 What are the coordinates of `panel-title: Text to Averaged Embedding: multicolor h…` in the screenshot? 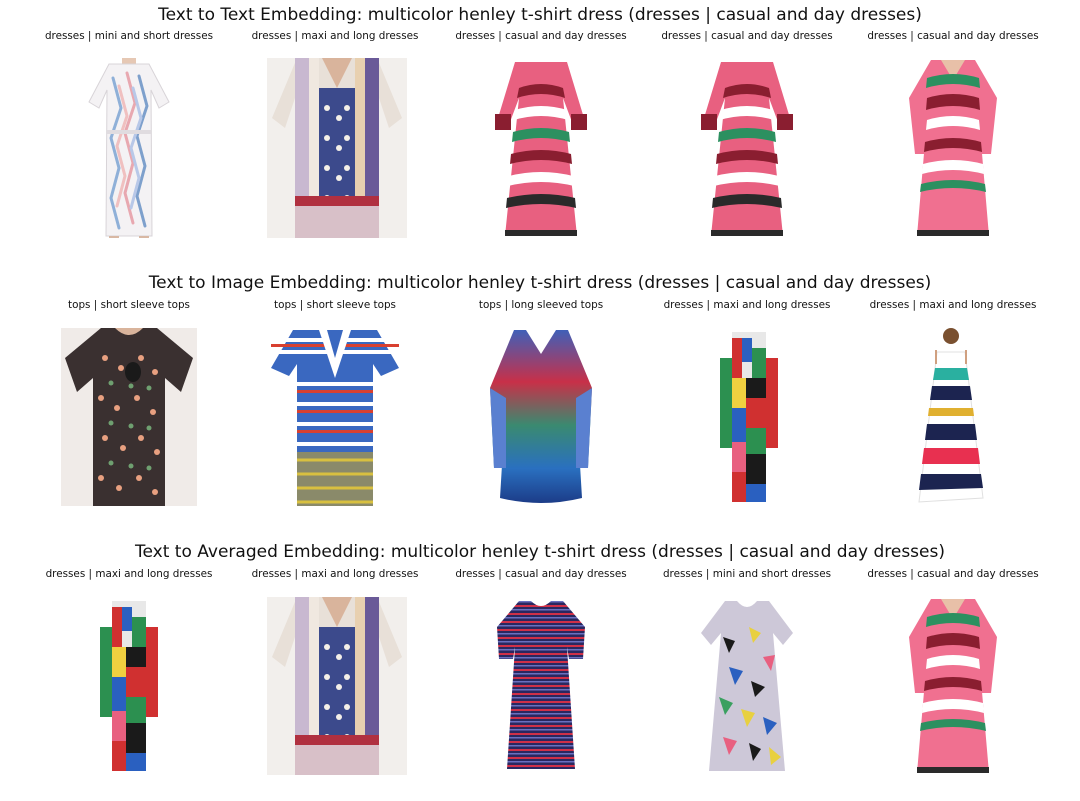 It's located at (540, 552).